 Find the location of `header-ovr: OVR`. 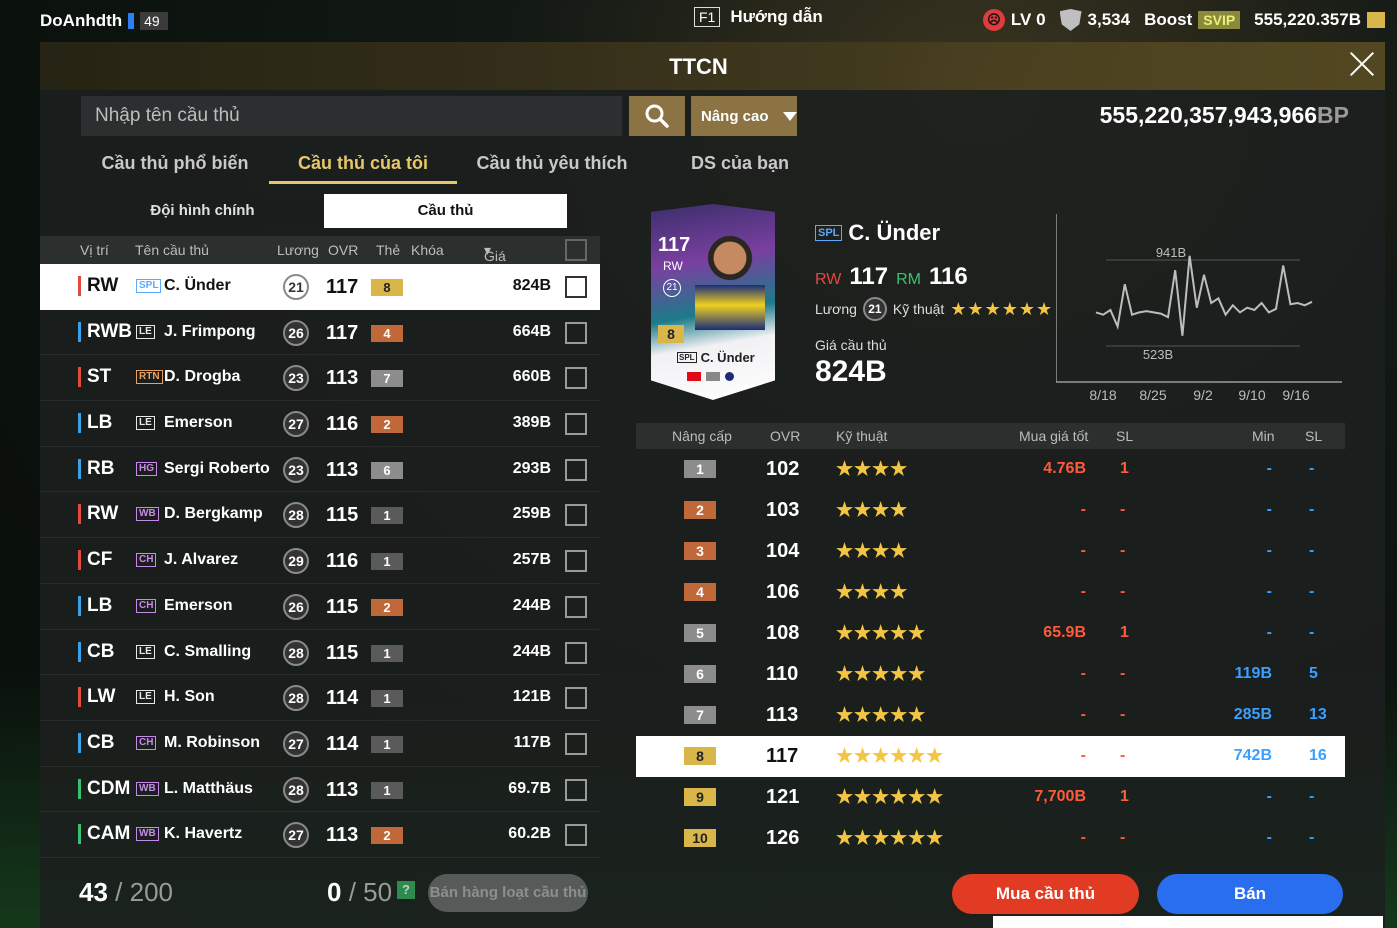

header-ovr: OVR is located at coordinates (343, 250).